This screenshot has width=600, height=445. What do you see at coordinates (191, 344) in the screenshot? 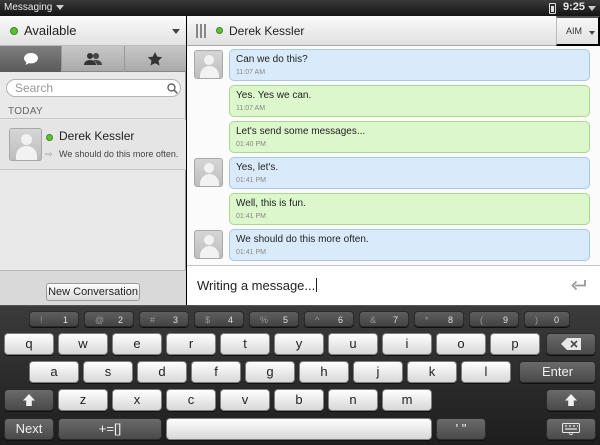
I see `key-r: r` at bounding box center [191, 344].